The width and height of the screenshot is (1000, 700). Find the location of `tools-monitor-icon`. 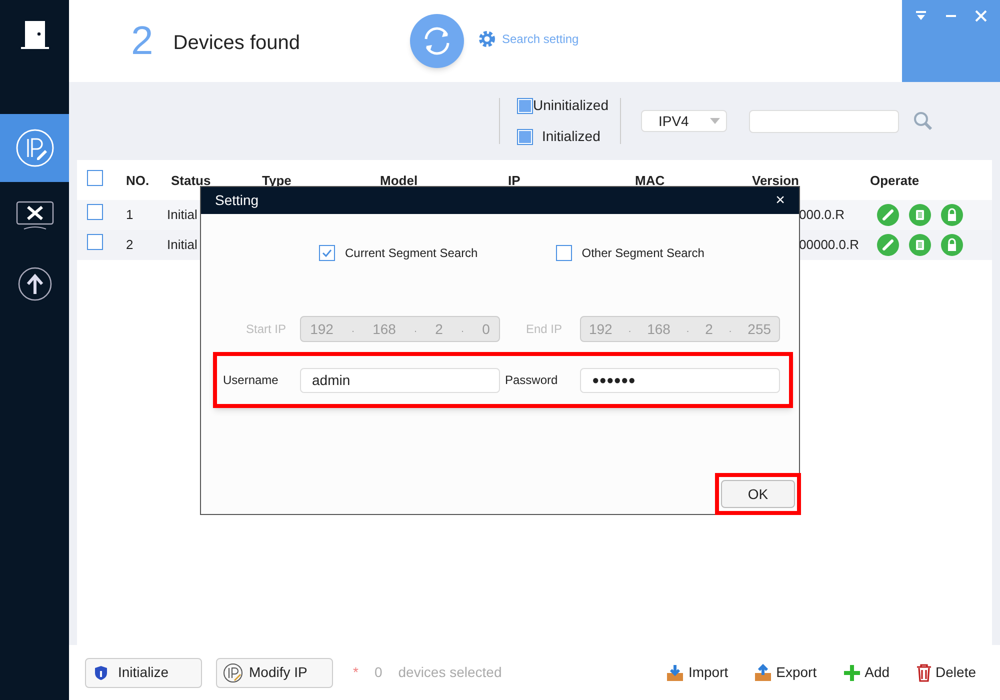

tools-monitor-icon is located at coordinates (35, 216).